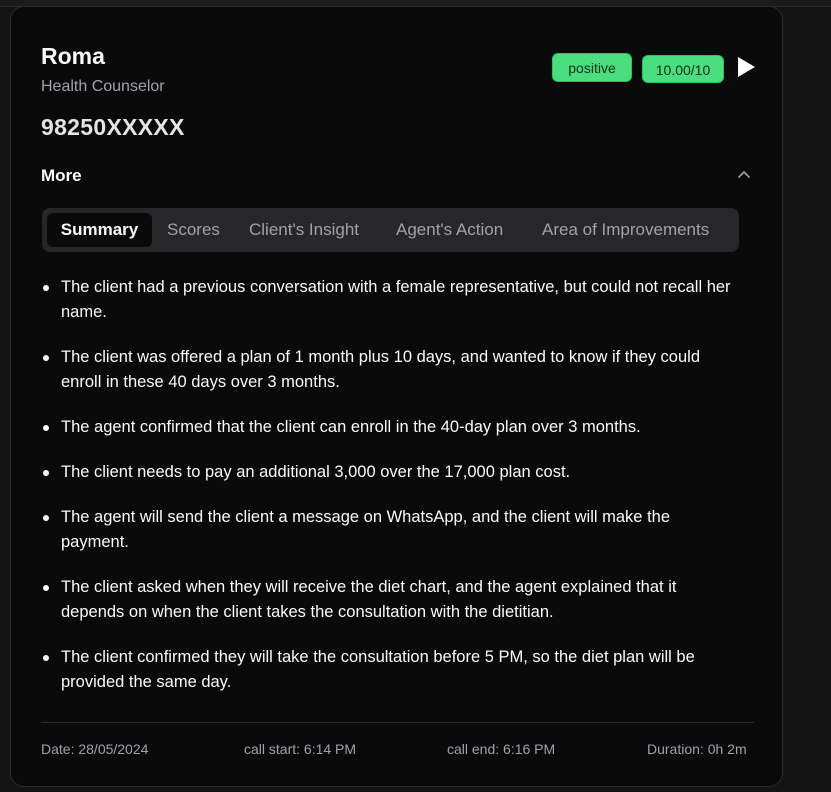 This screenshot has width=831, height=792. I want to click on call-start-time: call start: 6:14 PM, so click(300, 749).